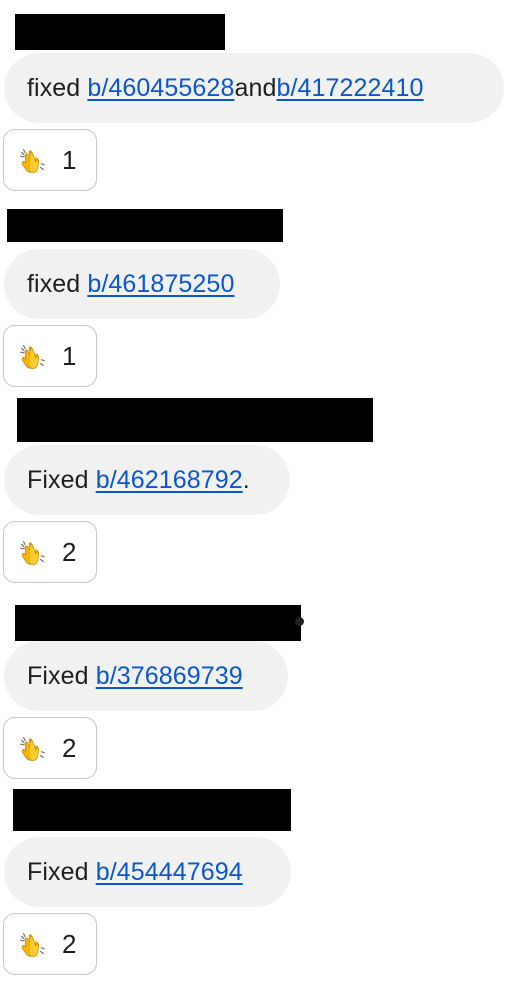 The image size is (512, 988). I want to click on message-bubble: fixed b/460455628 and b/417222410, so click(254, 88).